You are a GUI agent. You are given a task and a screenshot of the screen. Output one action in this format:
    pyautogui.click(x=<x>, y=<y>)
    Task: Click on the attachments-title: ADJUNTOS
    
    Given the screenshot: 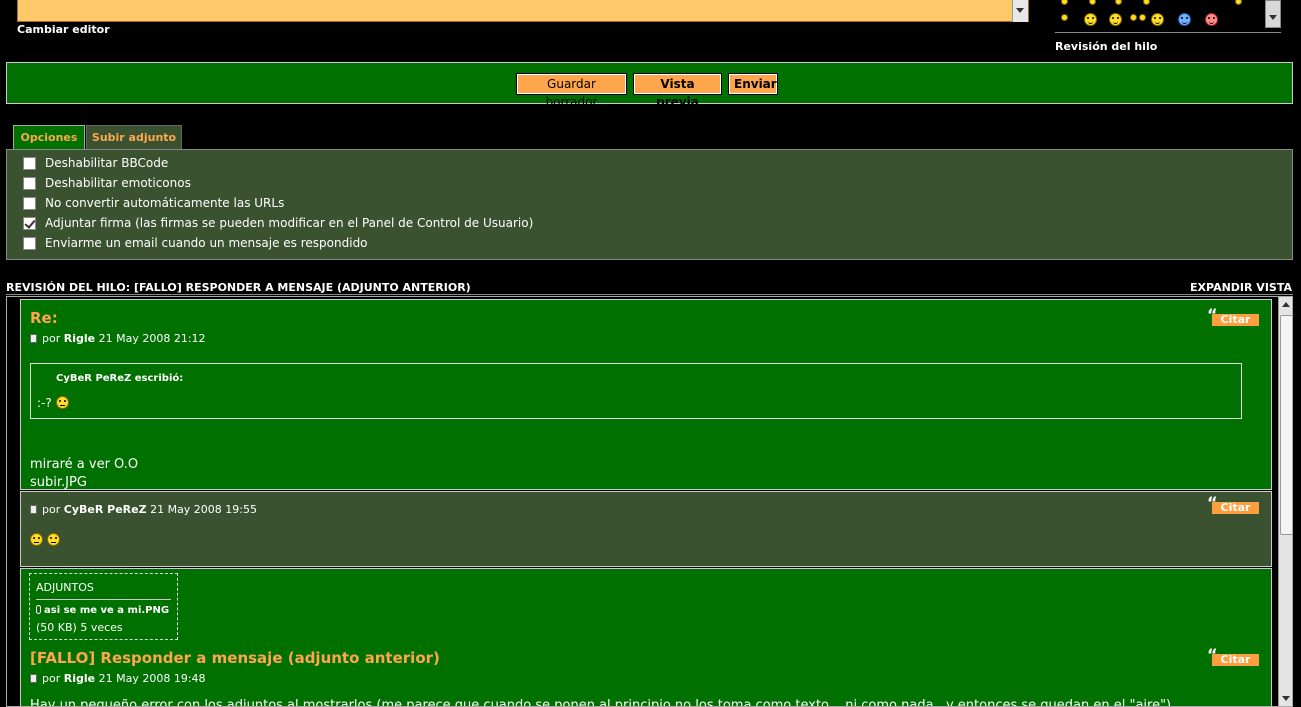 What is the action you would take?
    pyautogui.click(x=65, y=587)
    